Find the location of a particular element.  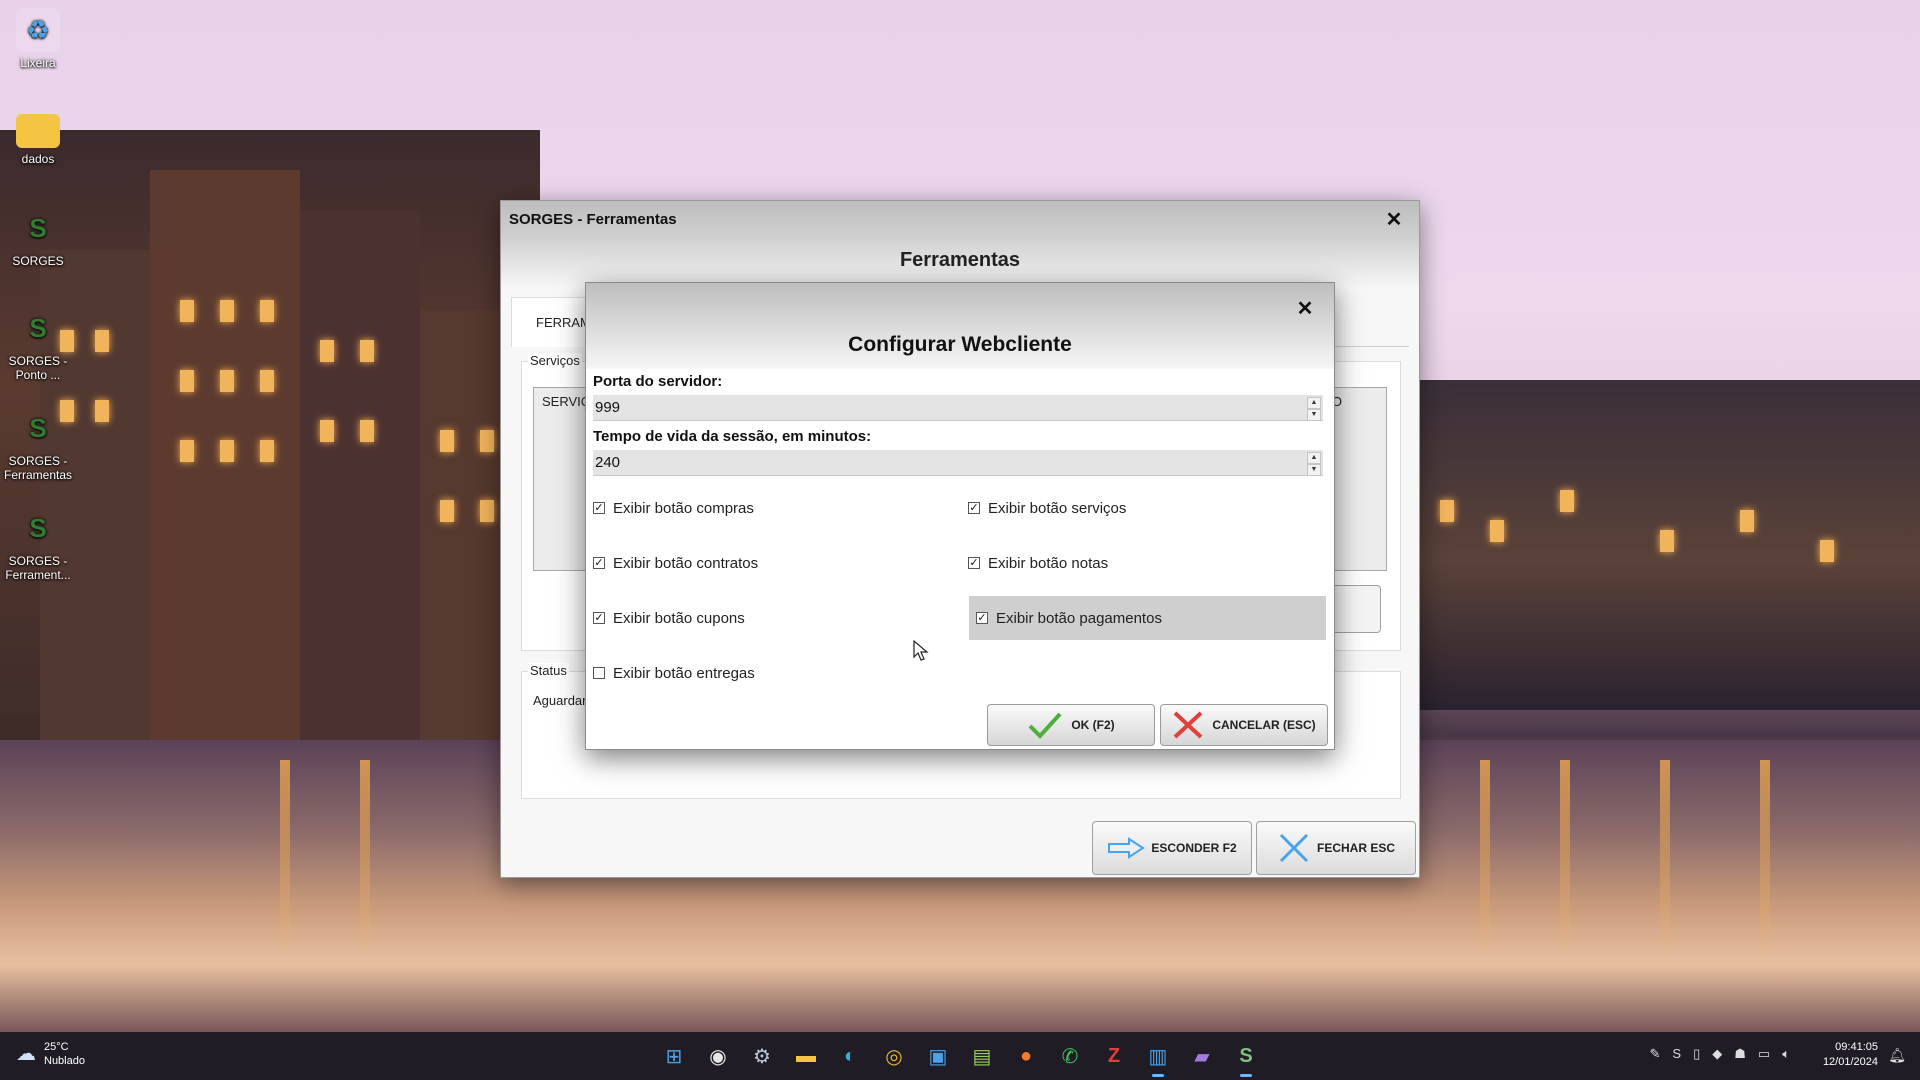

checkbox-label: Exibir botão notas is located at coordinates (1048, 563).